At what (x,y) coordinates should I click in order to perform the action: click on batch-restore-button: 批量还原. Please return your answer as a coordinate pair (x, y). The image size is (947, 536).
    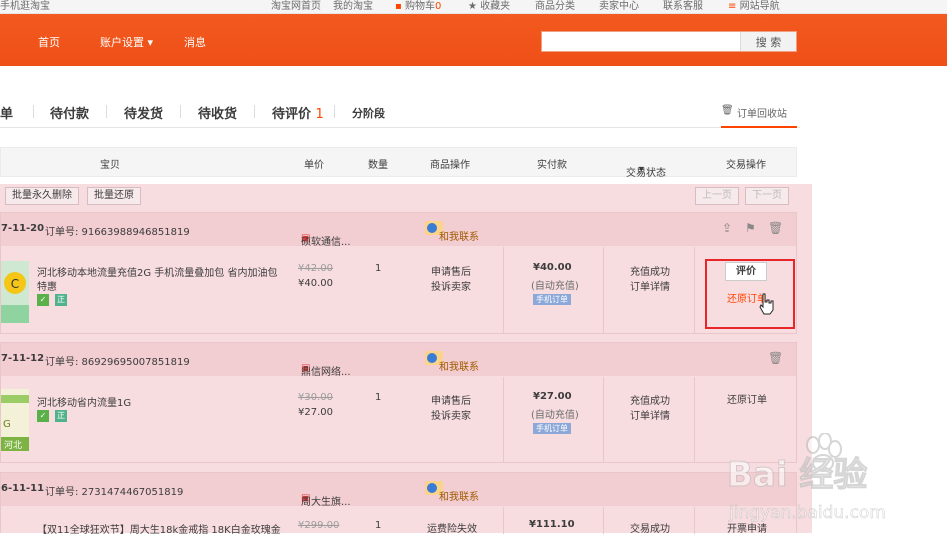
    Looking at the image, I should click on (114, 196).